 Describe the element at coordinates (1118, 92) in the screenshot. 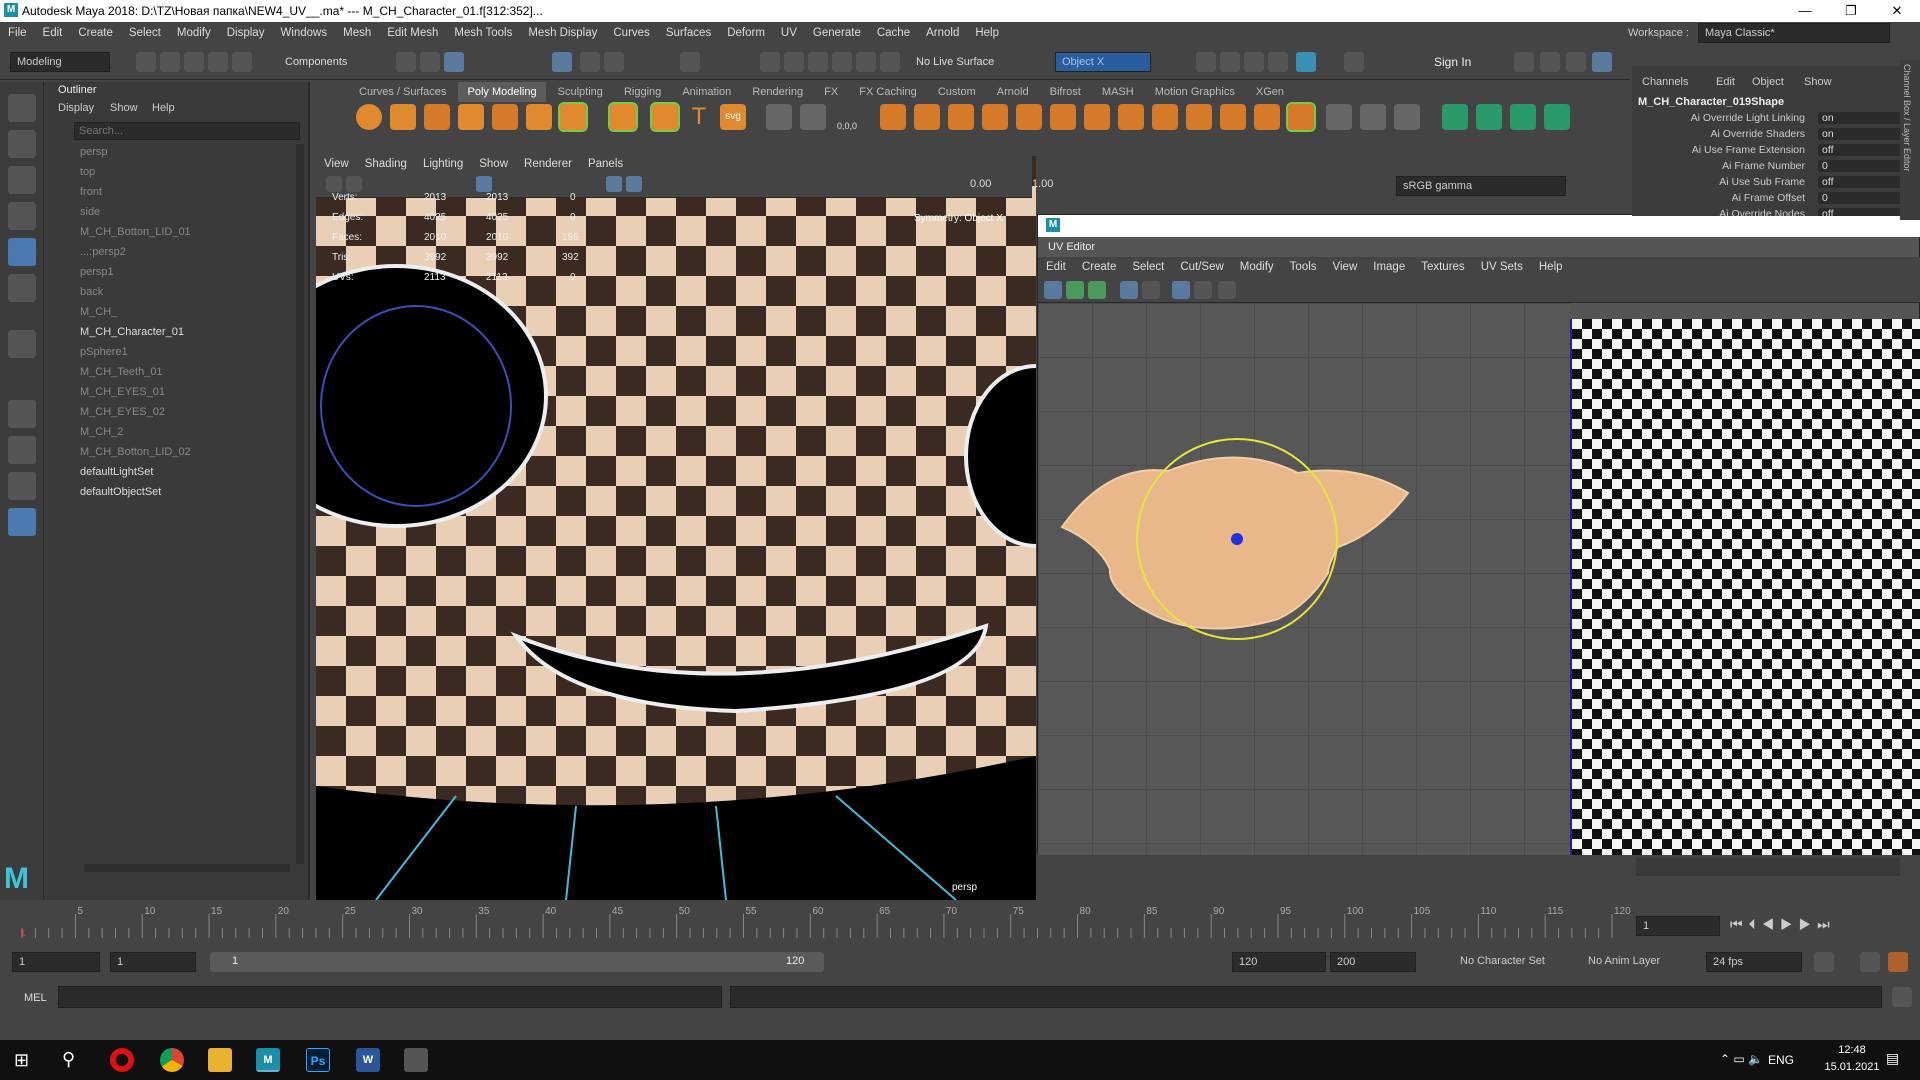

I see `shelf-tab-mash: MASH` at that location.